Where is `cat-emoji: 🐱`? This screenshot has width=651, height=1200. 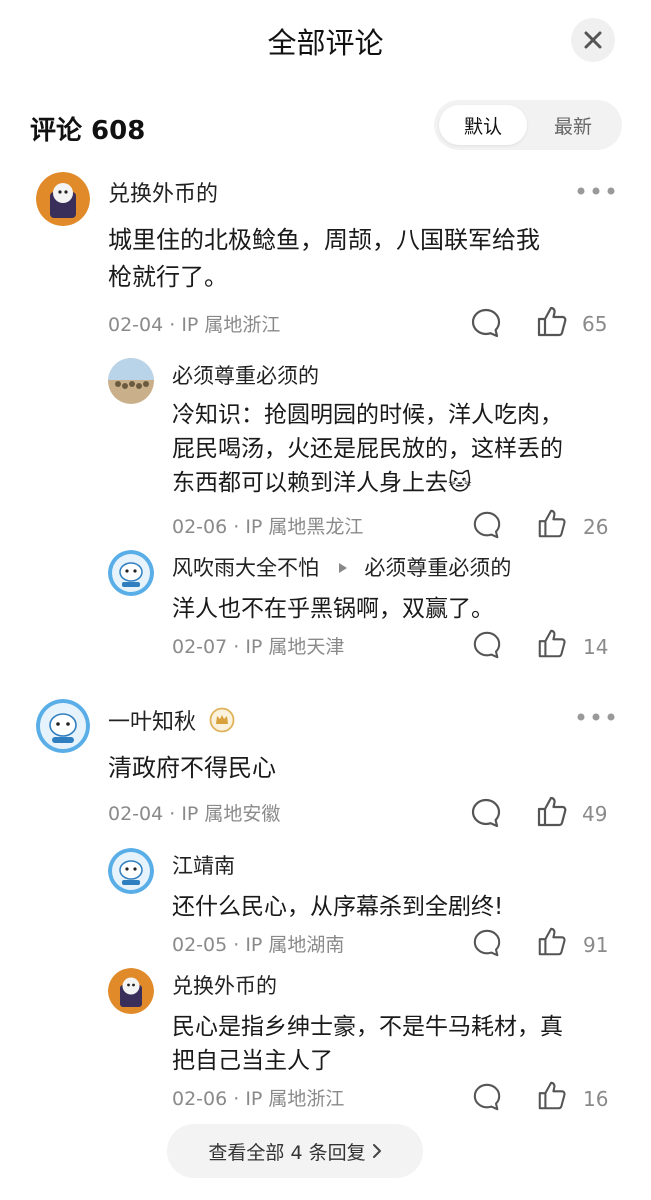
cat-emoji: 🐱 is located at coordinates (460, 483).